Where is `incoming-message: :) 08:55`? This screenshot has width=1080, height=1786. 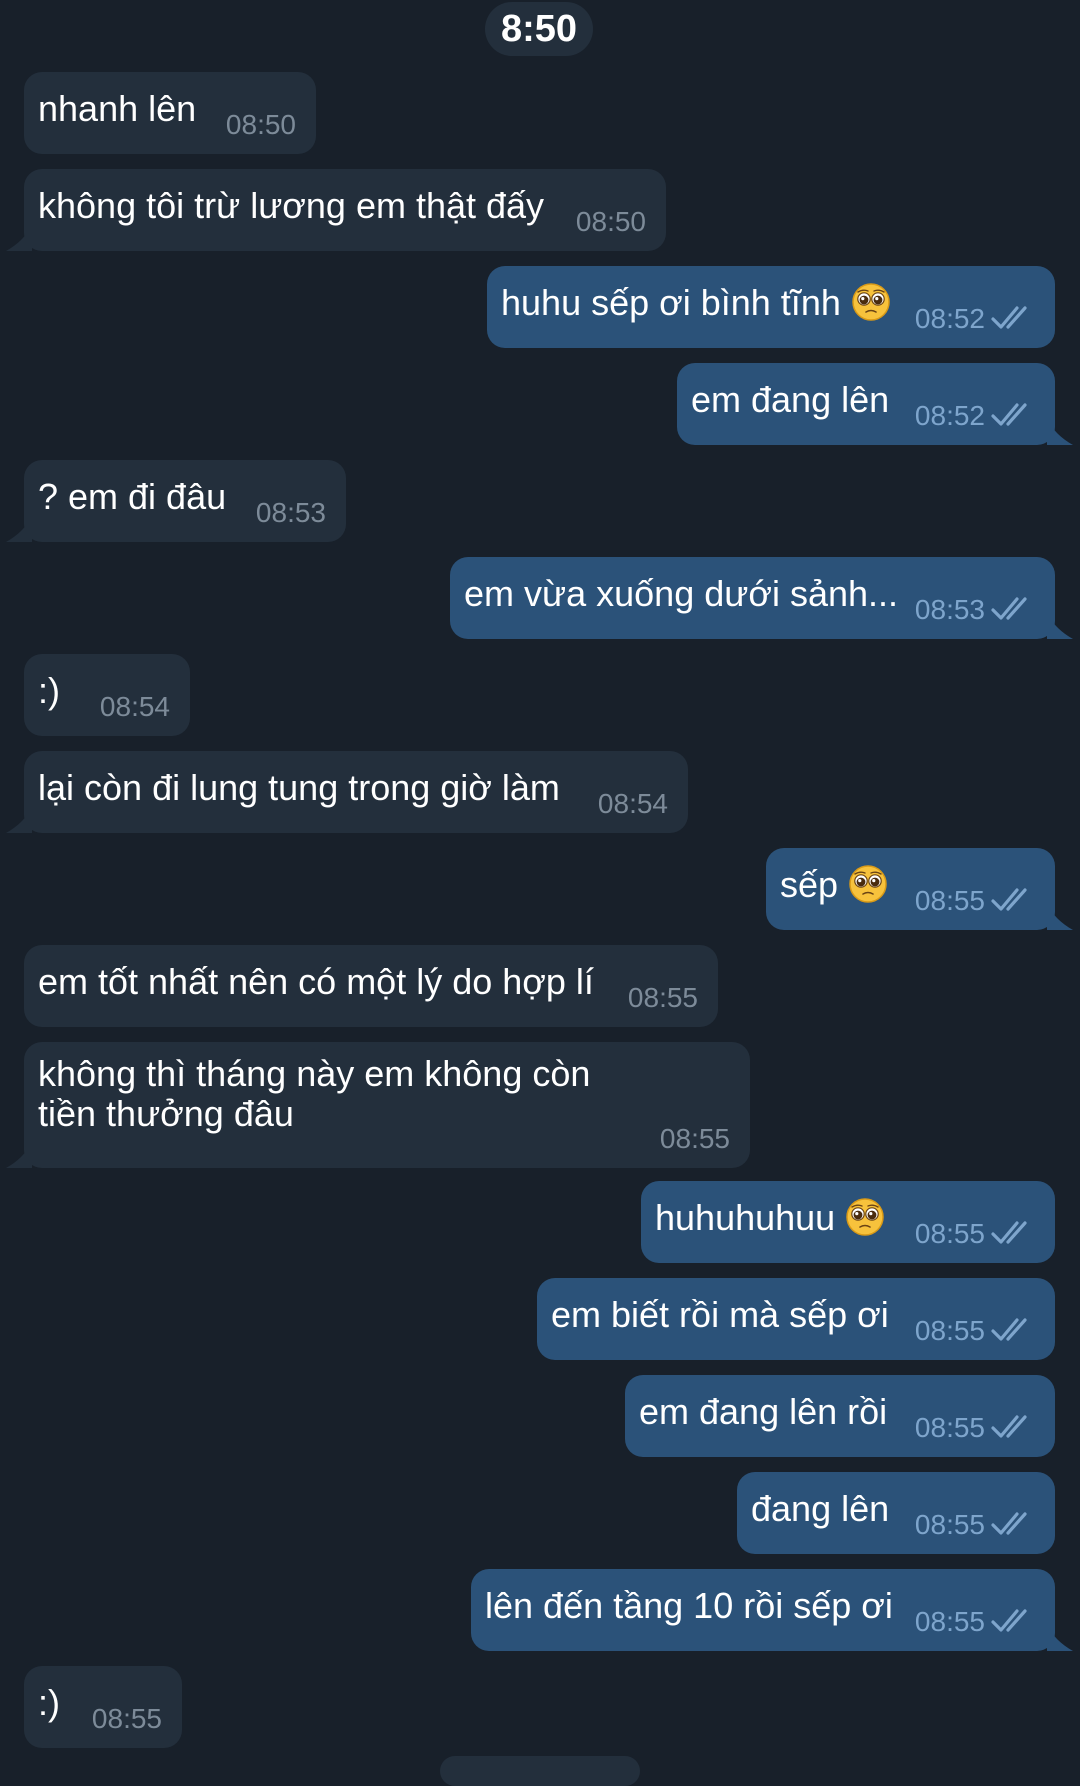 incoming-message: :) 08:55 is located at coordinates (103, 1707).